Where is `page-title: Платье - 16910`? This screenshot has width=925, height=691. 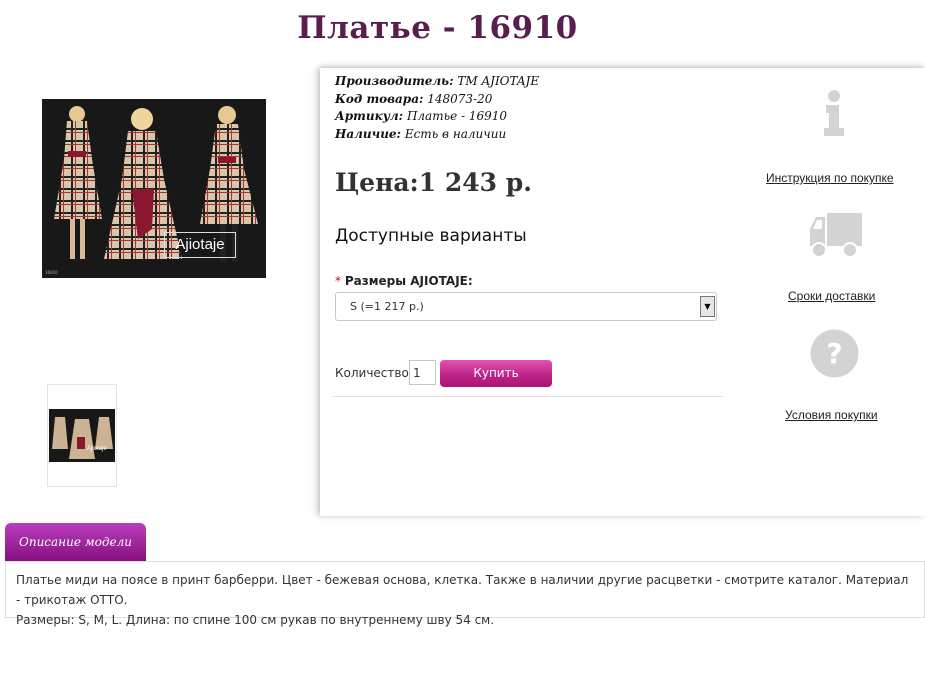 page-title: Платье - 16910 is located at coordinates (437, 28).